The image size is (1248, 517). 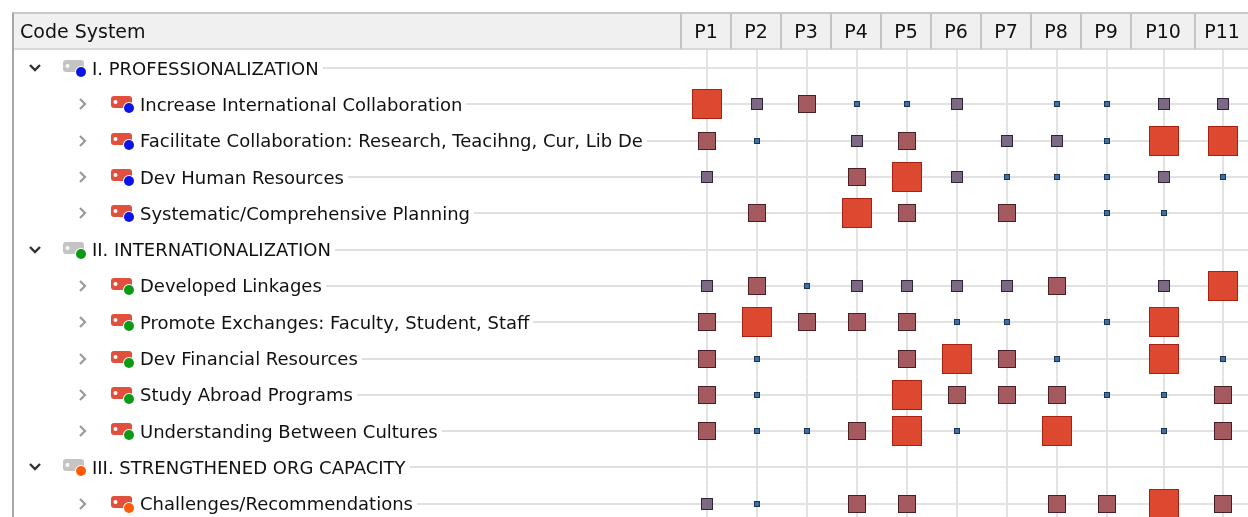 I want to click on column-header: P9, so click(x=1107, y=32).